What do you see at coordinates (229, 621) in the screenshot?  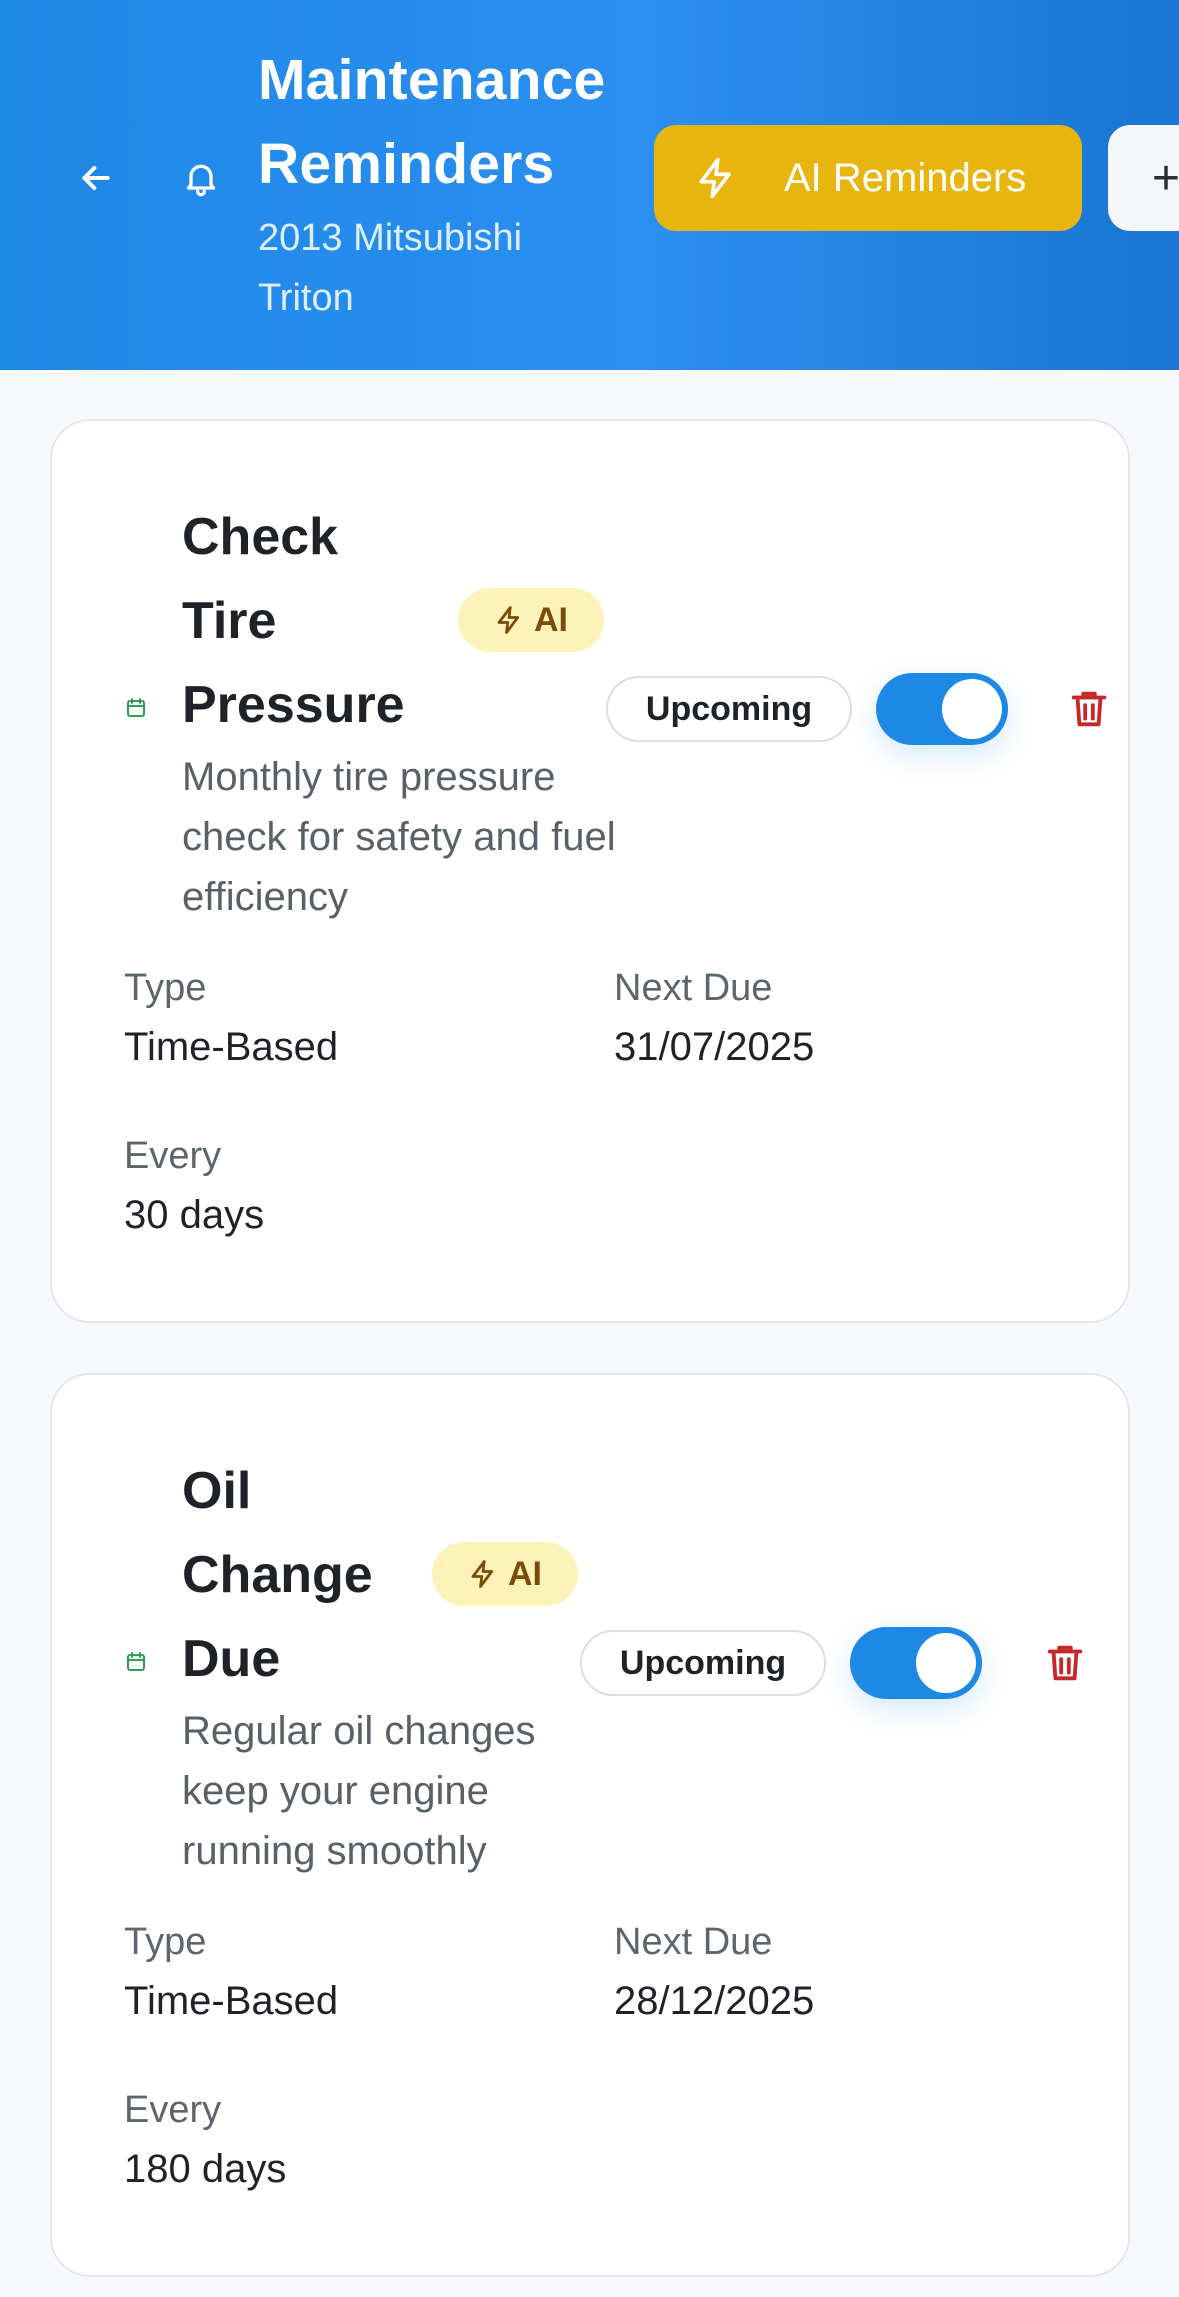 I see `reminder-title-line: Tire` at bounding box center [229, 621].